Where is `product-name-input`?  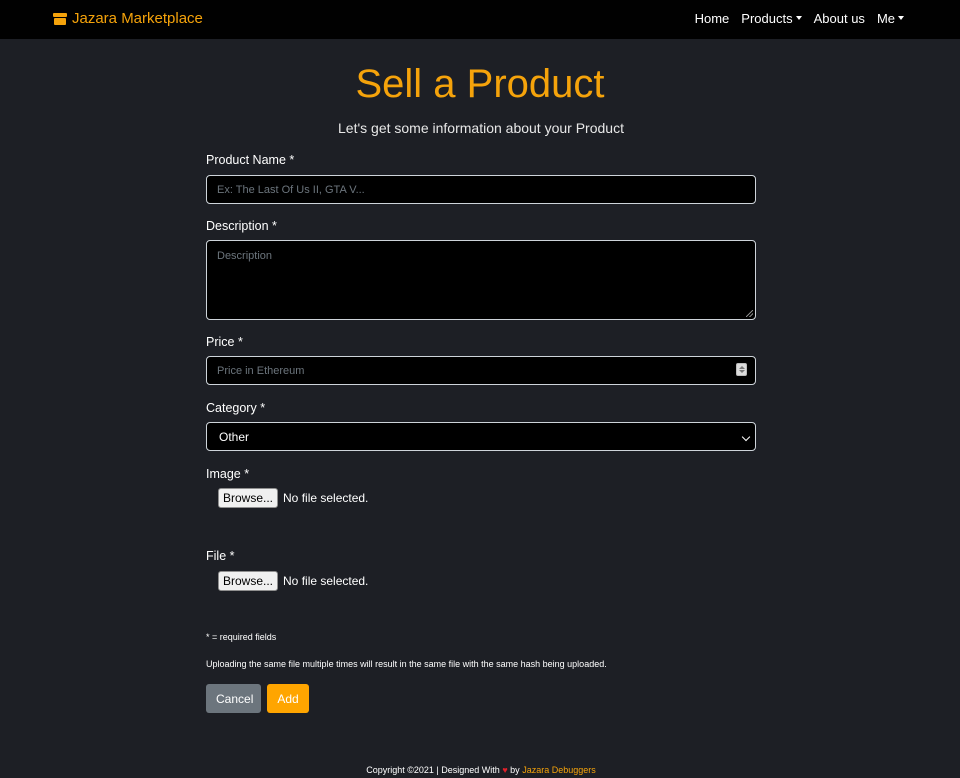
product-name-input is located at coordinates (481, 189).